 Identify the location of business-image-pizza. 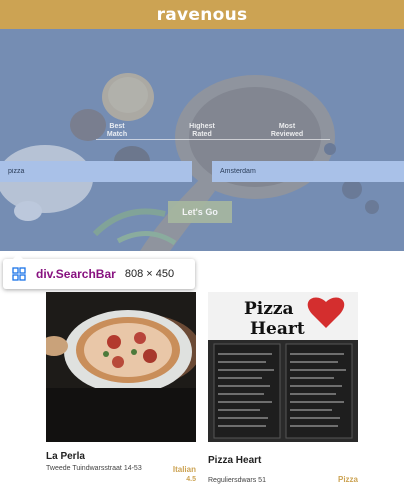
(121, 367).